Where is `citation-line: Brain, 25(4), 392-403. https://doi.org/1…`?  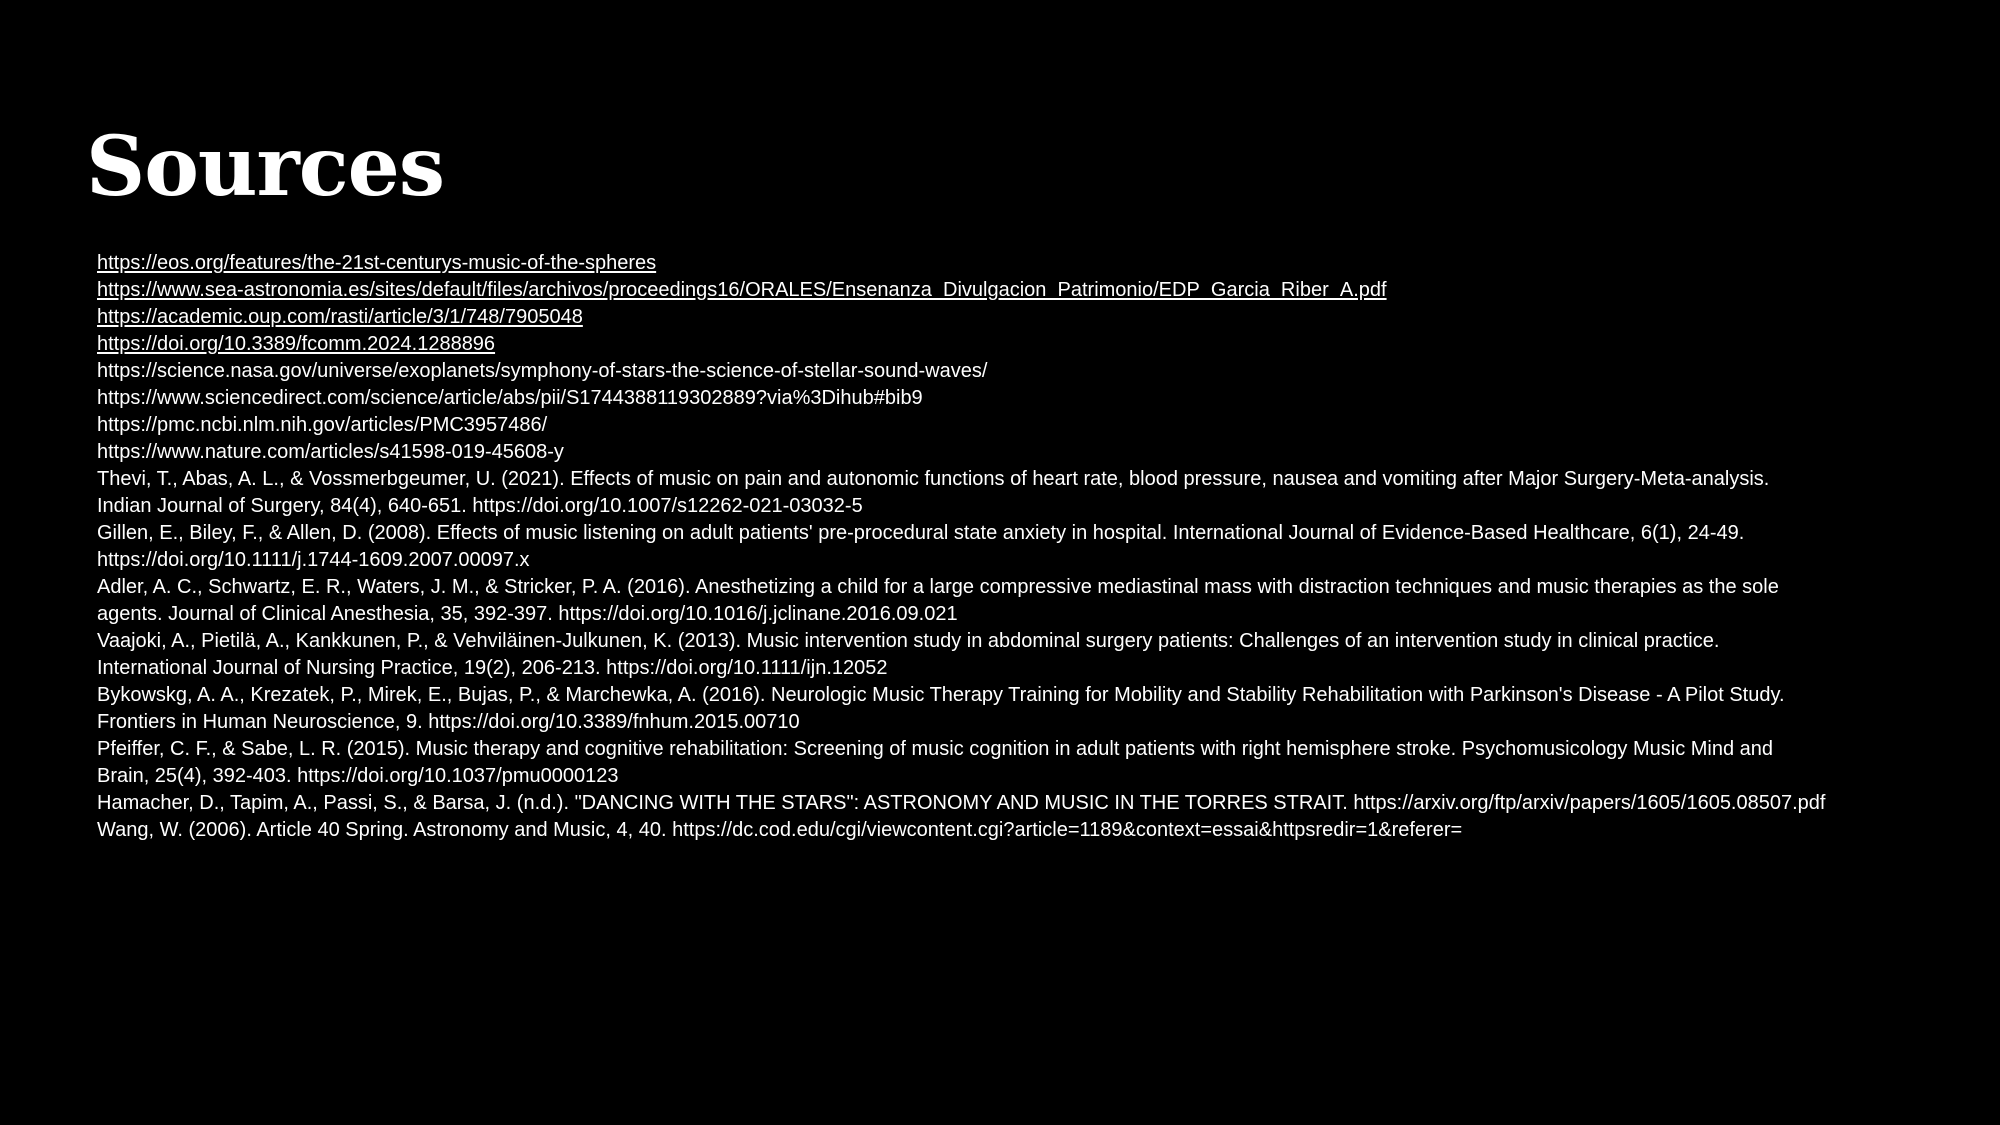 citation-line: Brain, 25(4), 392-403. https://doi.org/1… is located at coordinates (358, 776).